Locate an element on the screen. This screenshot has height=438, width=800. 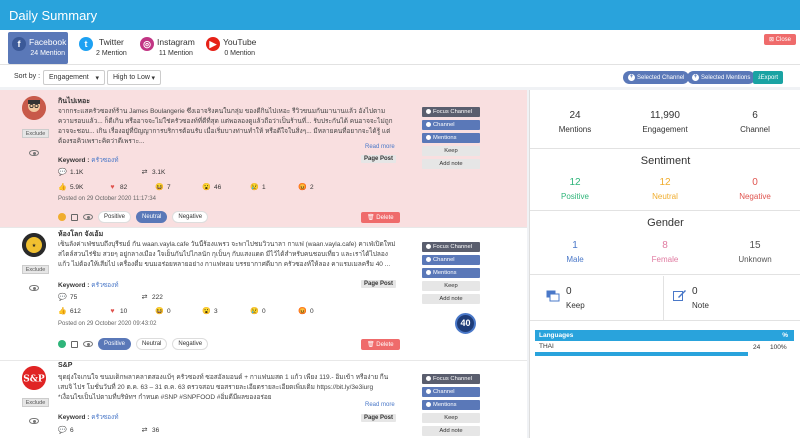
tab-twitter: t Twitter 2 Mention is located at coordinates (107, 48).